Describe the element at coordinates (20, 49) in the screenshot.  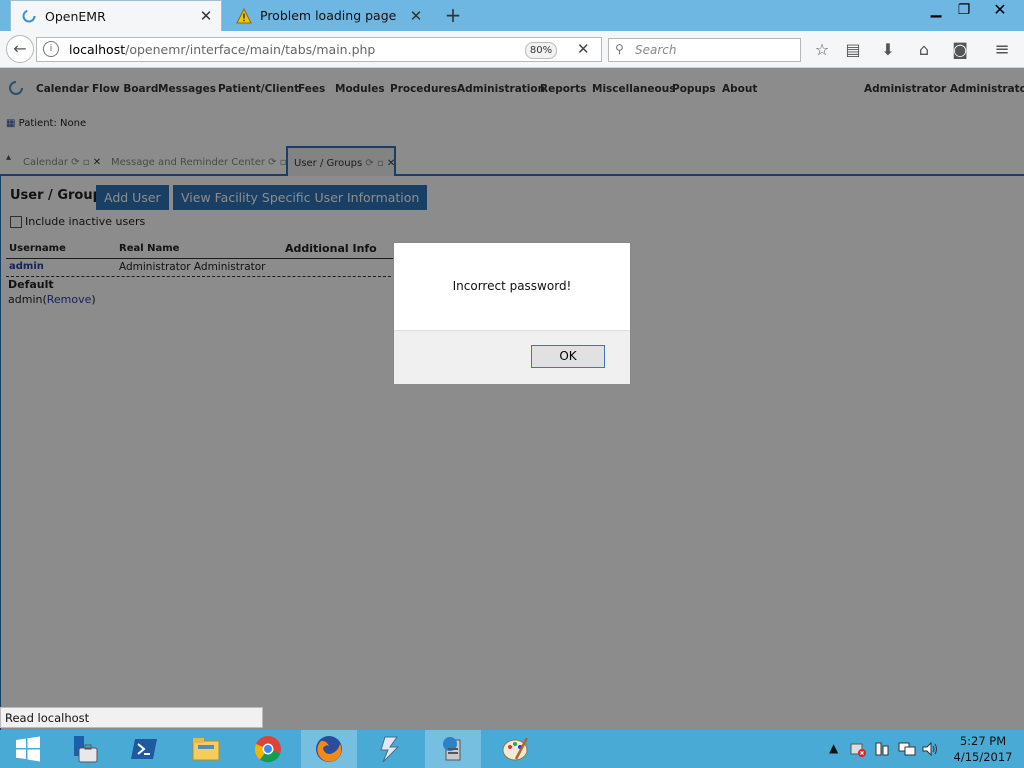
I see `back-arrow-icon: ←` at that location.